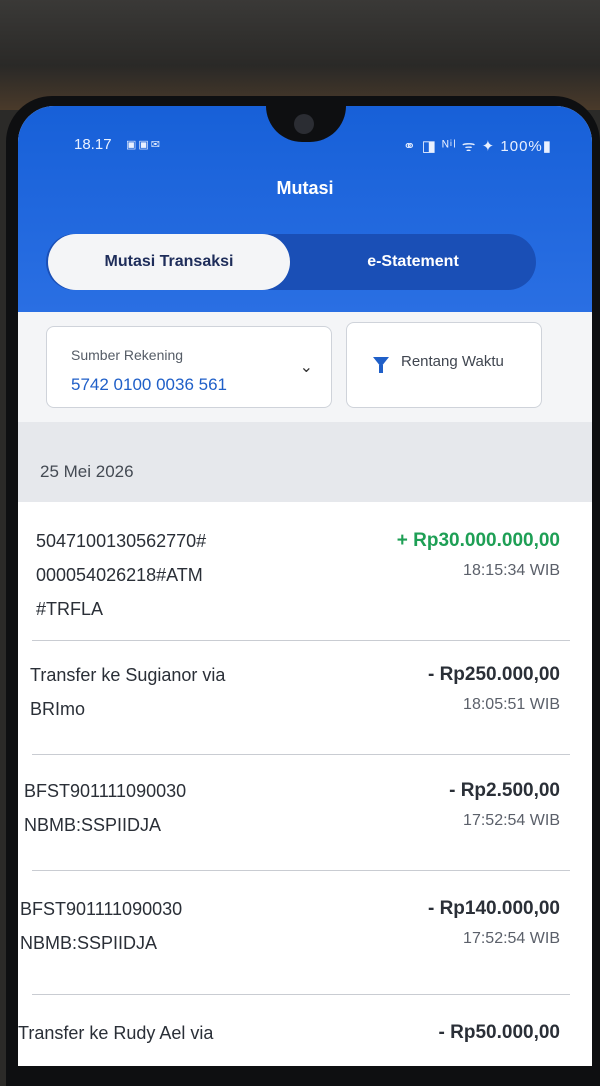 Image resolution: width=600 pixels, height=1086 pixels. I want to click on notification-icons: ▣▣✉, so click(144, 145).